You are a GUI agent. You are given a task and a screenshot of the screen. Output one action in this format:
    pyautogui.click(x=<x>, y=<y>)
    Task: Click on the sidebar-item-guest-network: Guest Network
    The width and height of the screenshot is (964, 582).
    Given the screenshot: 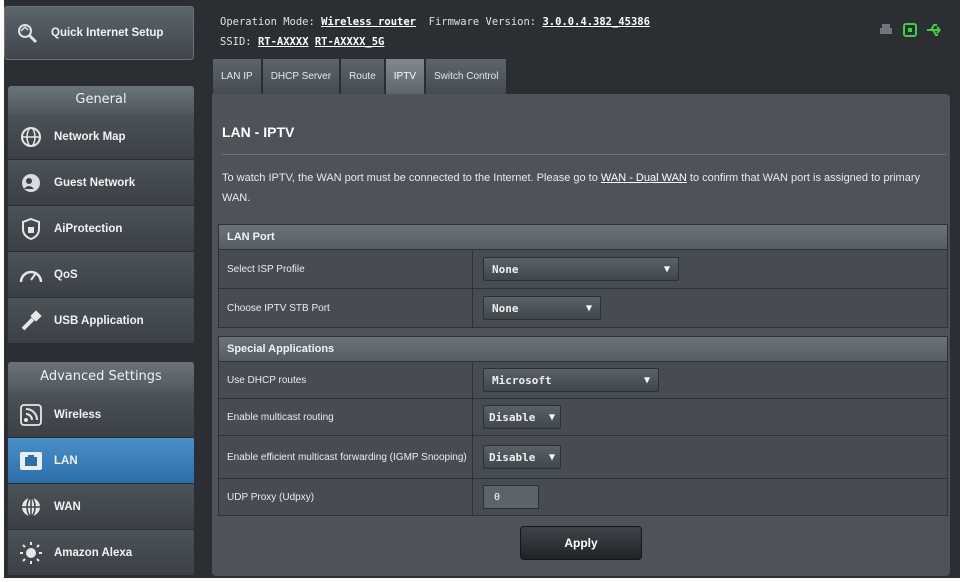 What is the action you would take?
    pyautogui.click(x=101, y=183)
    